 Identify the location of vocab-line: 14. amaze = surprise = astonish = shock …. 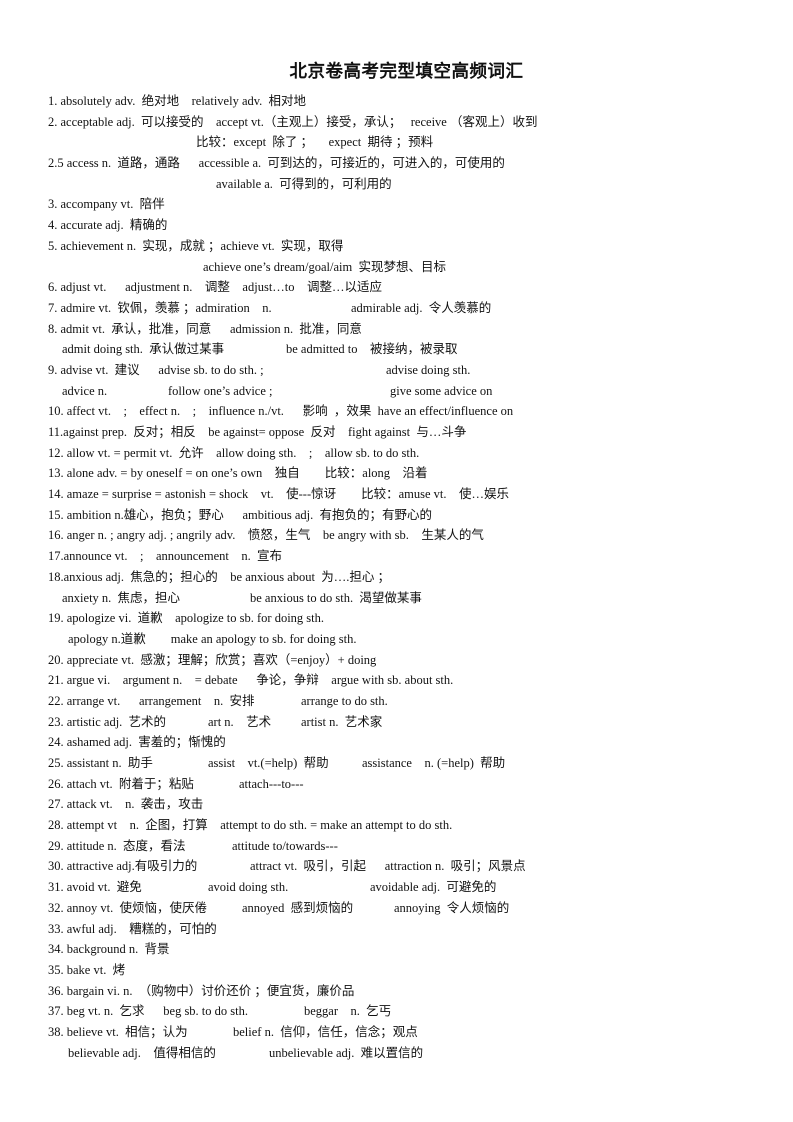
(420, 494).